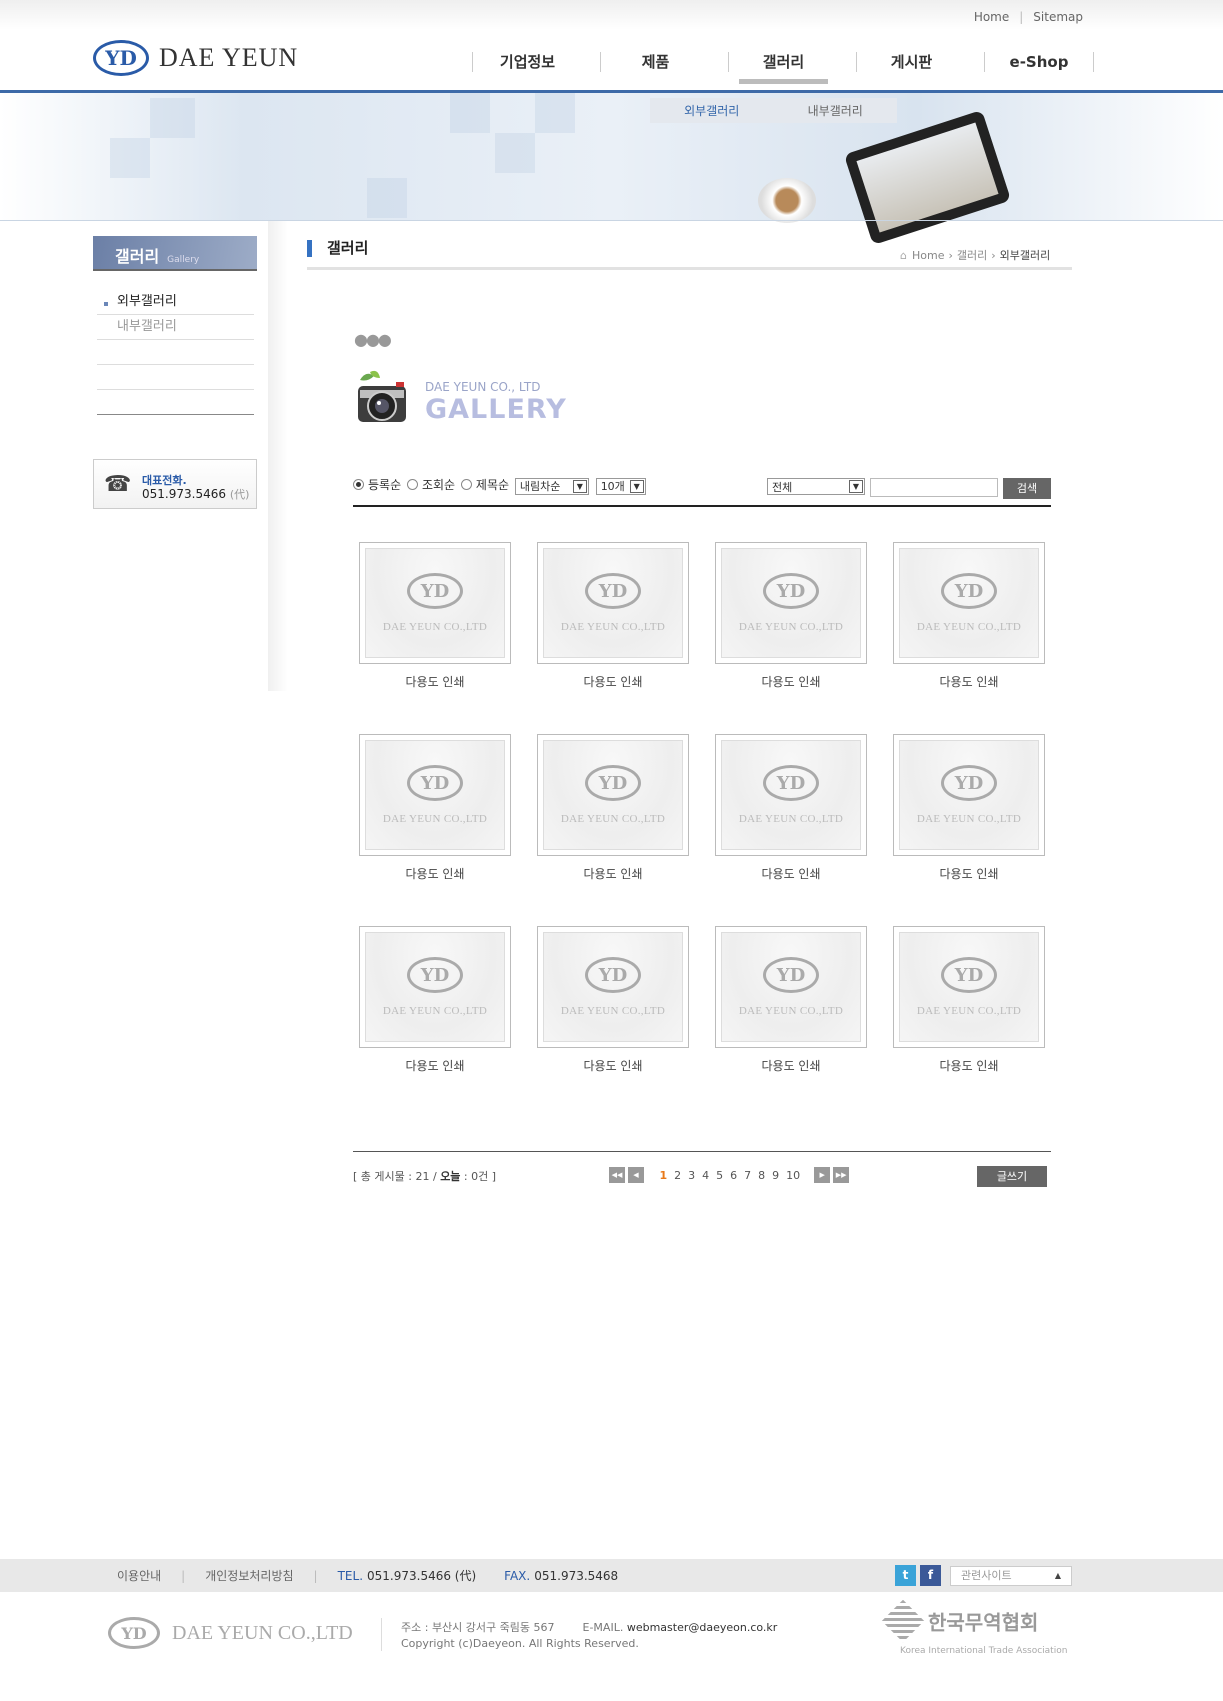  Describe the element at coordinates (775, 1175) in the screenshot. I see `page-number: 9` at that location.